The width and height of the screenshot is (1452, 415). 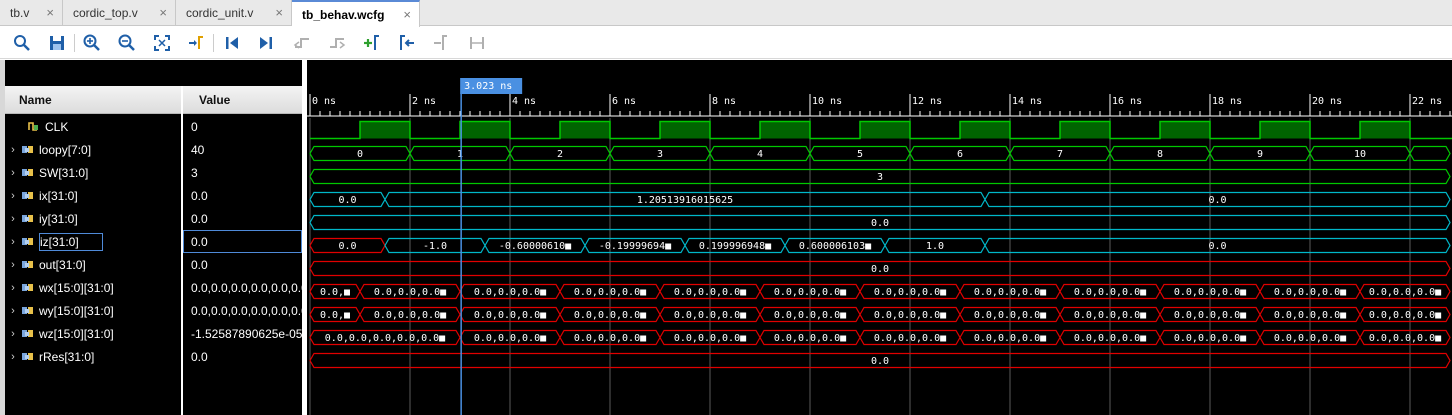 I want to click on iz-value-label: -0.60000610■, so click(x=535, y=246).